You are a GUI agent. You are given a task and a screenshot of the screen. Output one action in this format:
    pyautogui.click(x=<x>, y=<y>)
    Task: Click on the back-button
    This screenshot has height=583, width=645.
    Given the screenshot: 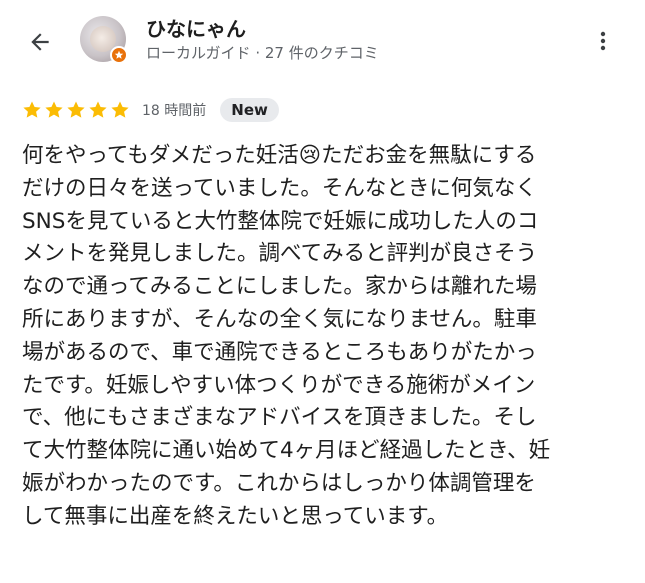 What is the action you would take?
    pyautogui.click(x=40, y=42)
    